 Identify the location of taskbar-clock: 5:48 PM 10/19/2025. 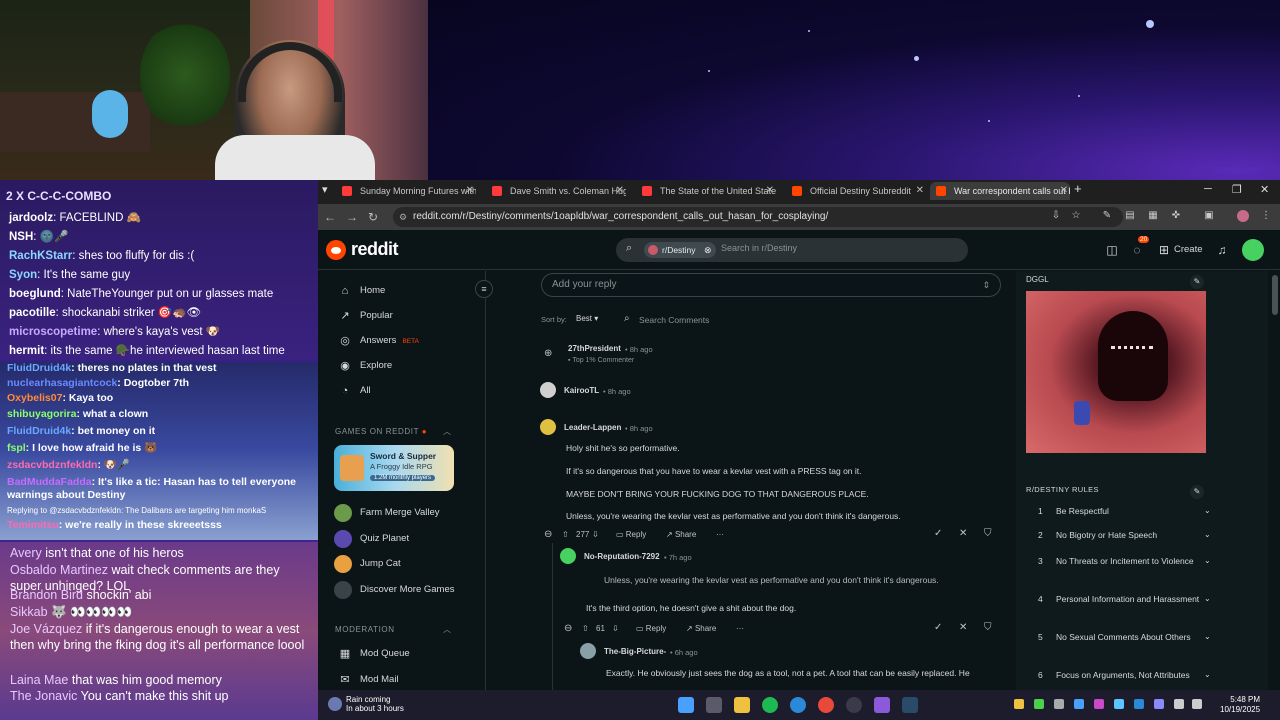
(1240, 705).